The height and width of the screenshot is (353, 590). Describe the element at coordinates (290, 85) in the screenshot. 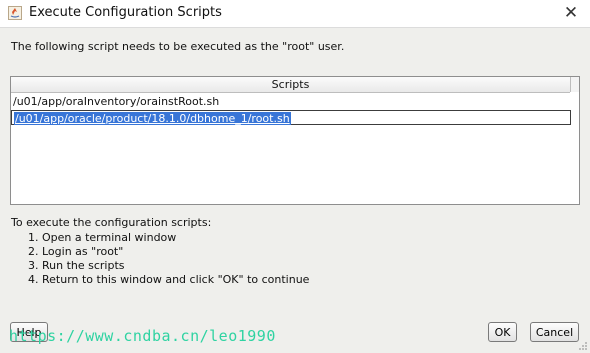

I see `table-header-scripts: Scripts` at that location.